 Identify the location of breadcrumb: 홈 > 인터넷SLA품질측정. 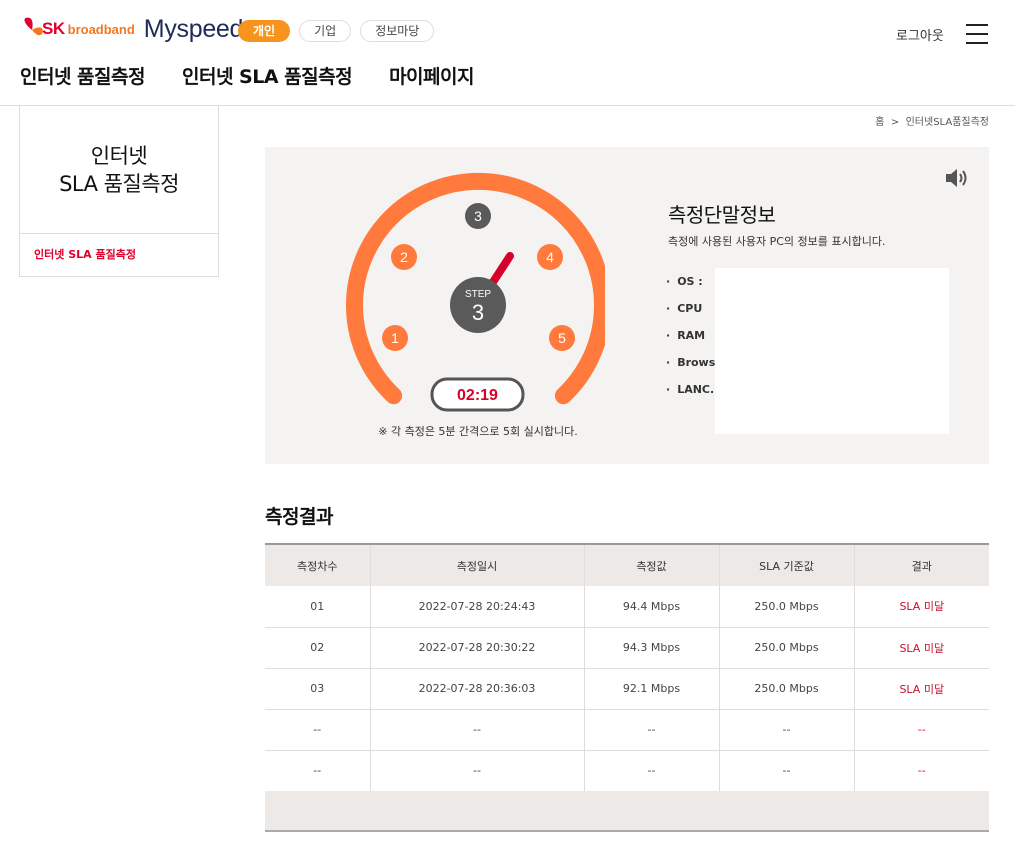
(932, 120).